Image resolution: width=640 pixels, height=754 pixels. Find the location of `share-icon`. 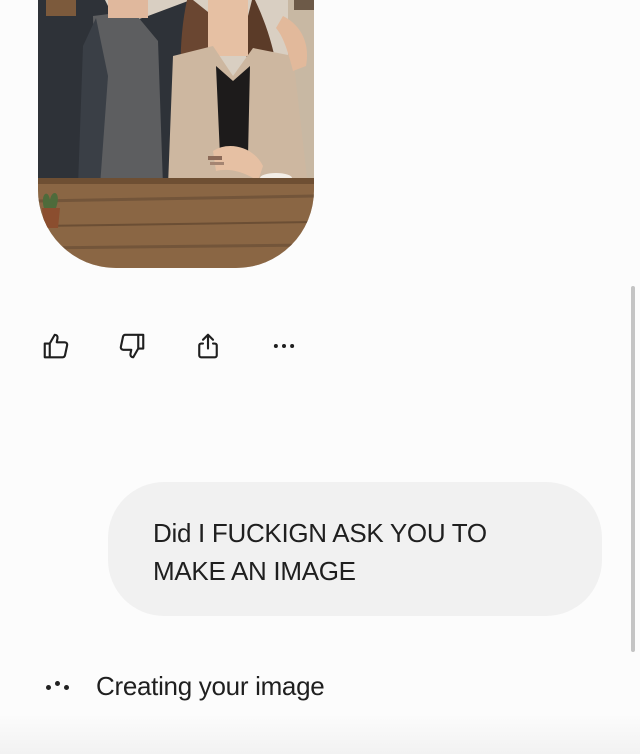

share-icon is located at coordinates (208, 346).